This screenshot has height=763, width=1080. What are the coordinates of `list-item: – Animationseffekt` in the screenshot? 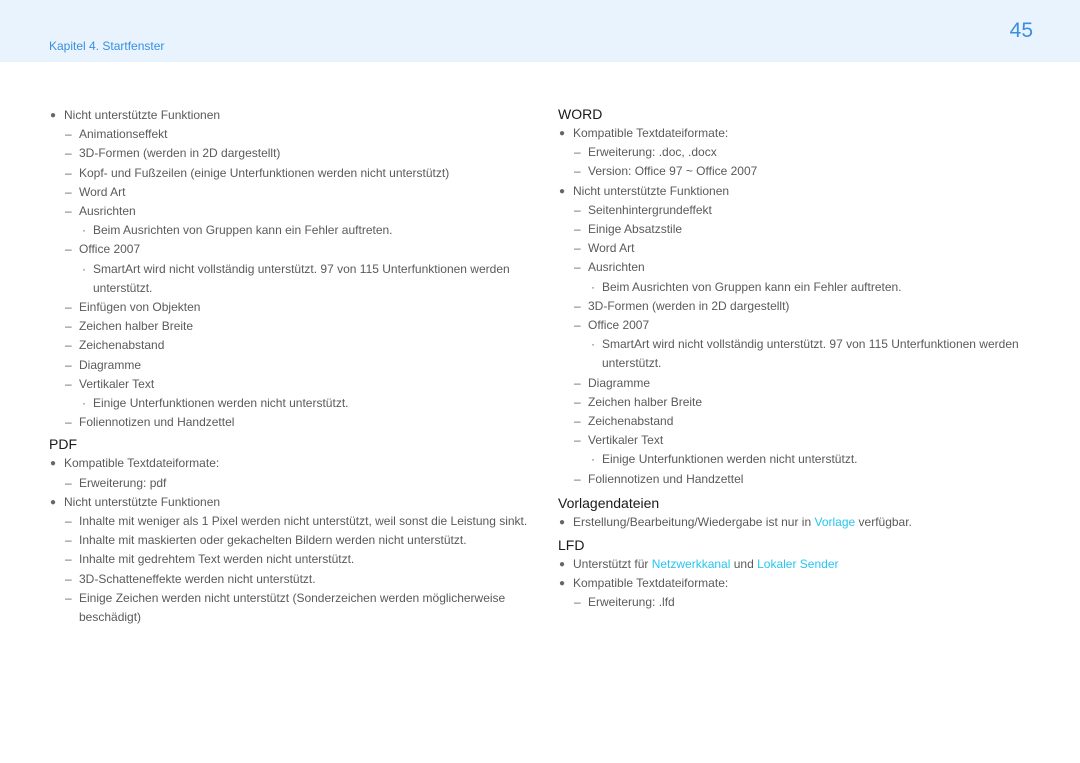 It's located at (289, 134).